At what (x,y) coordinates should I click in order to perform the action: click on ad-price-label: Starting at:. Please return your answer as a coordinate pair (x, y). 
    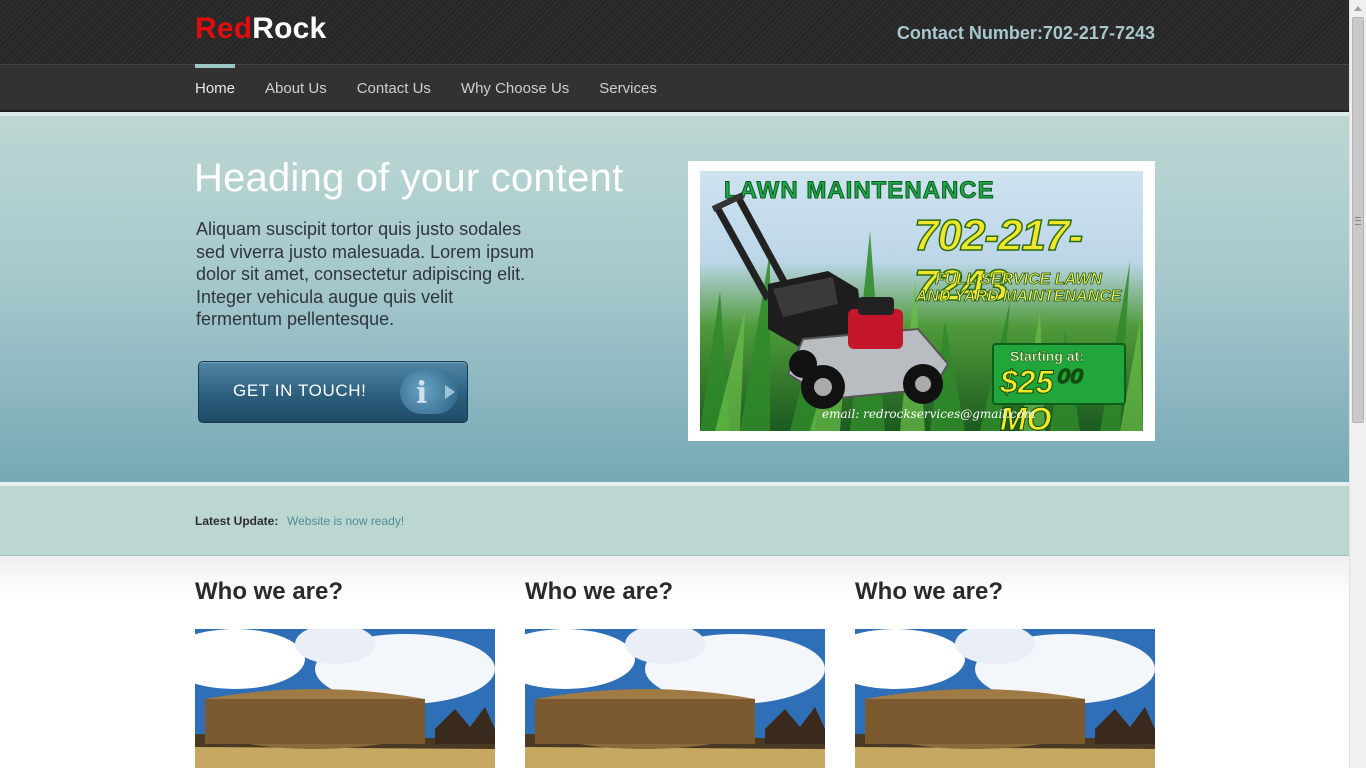
    Looking at the image, I should click on (1047, 356).